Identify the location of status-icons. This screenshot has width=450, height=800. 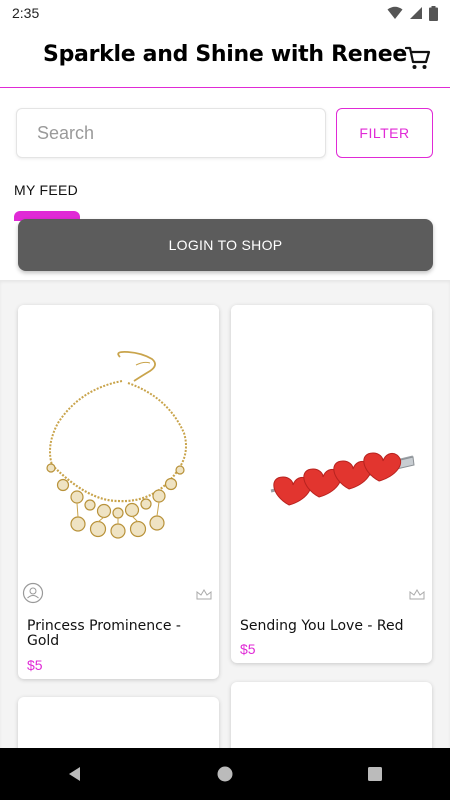
(412, 13).